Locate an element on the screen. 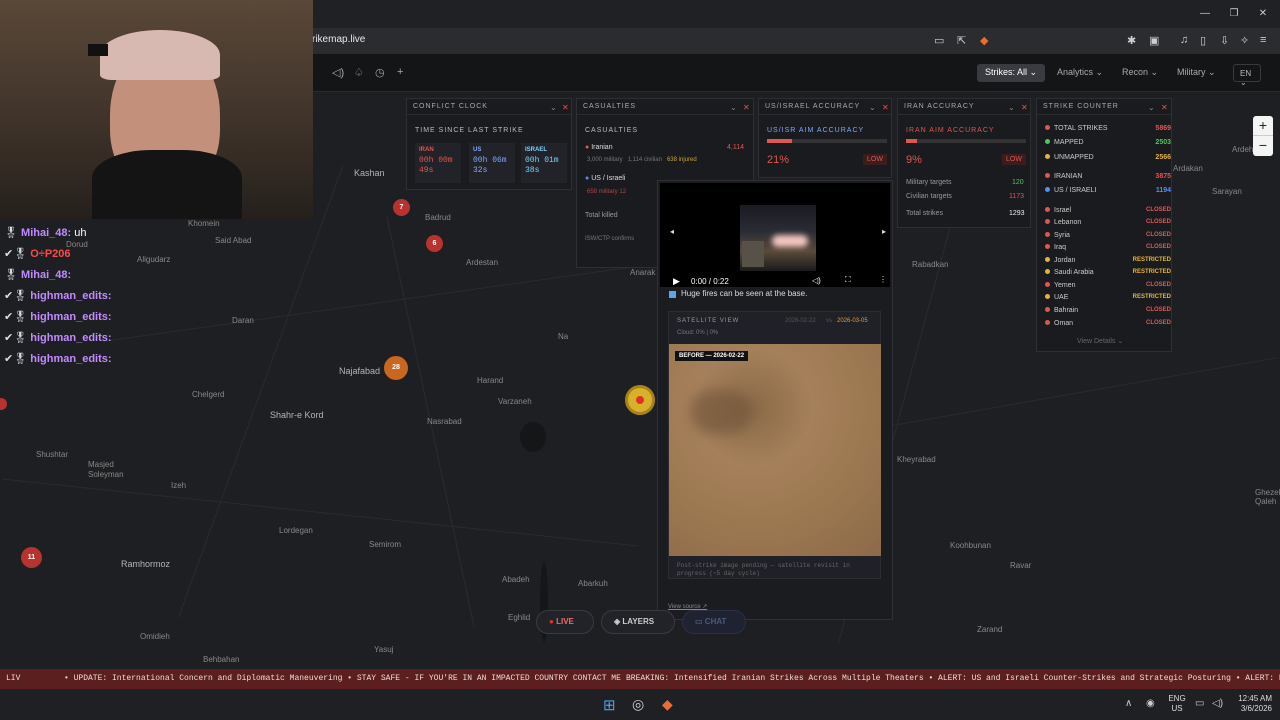  info-icon is located at coordinates (672, 294).